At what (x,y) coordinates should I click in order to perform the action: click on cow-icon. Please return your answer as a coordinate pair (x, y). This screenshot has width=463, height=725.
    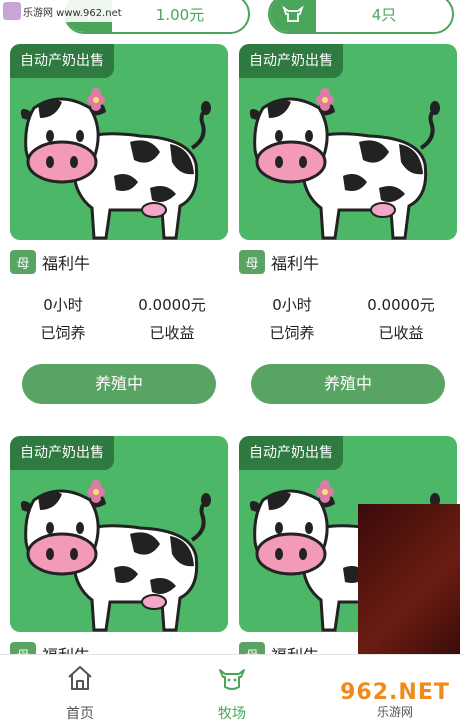
    Looking at the image, I should click on (293, 16).